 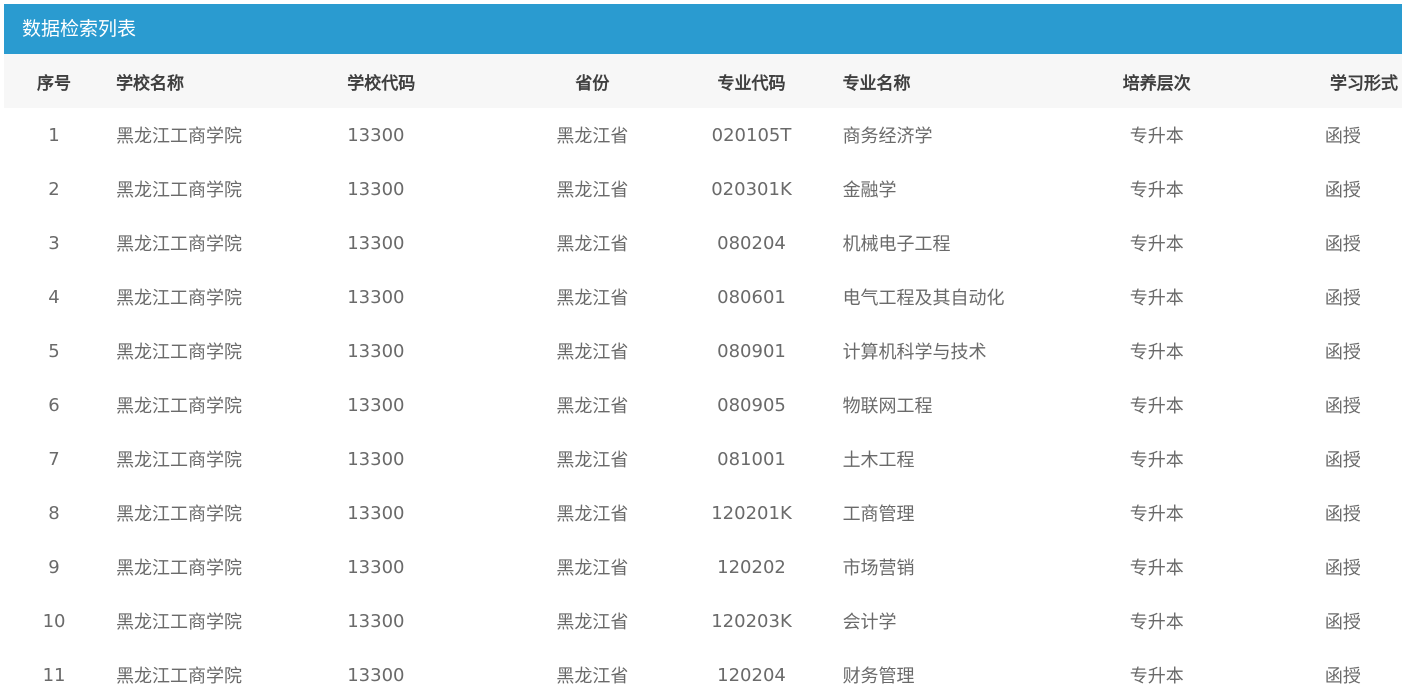 I want to click on panel-title: 数据检索列表, so click(x=703, y=29).